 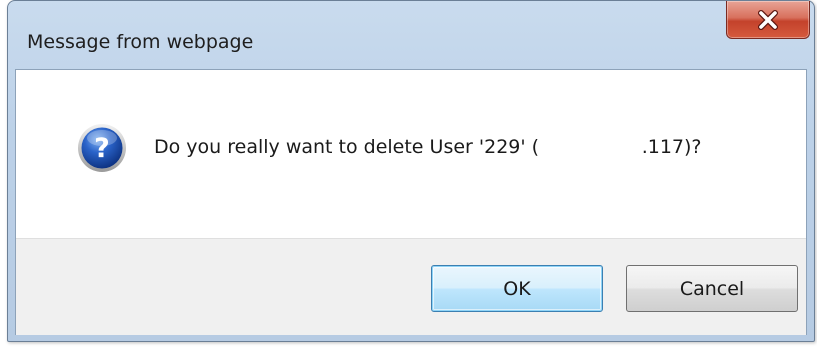 What do you see at coordinates (140, 42) in the screenshot?
I see `dialog-title: Message from webpage` at bounding box center [140, 42].